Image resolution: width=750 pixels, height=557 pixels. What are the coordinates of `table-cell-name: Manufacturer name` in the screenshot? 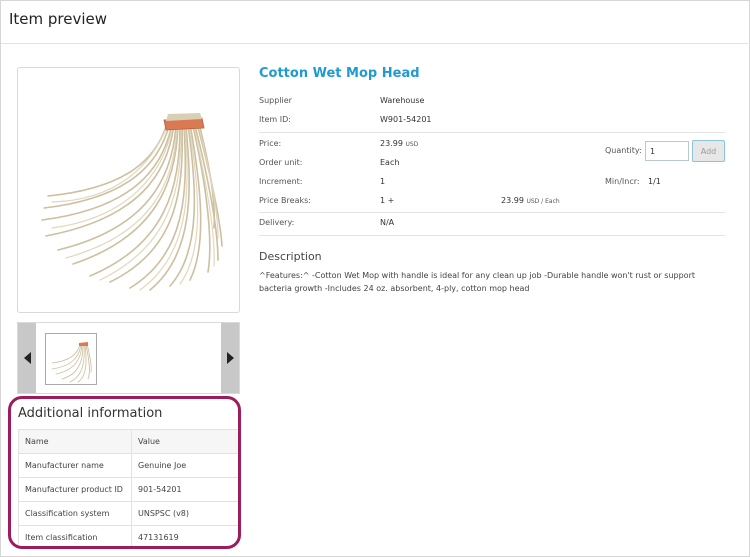 It's located at (75, 465).